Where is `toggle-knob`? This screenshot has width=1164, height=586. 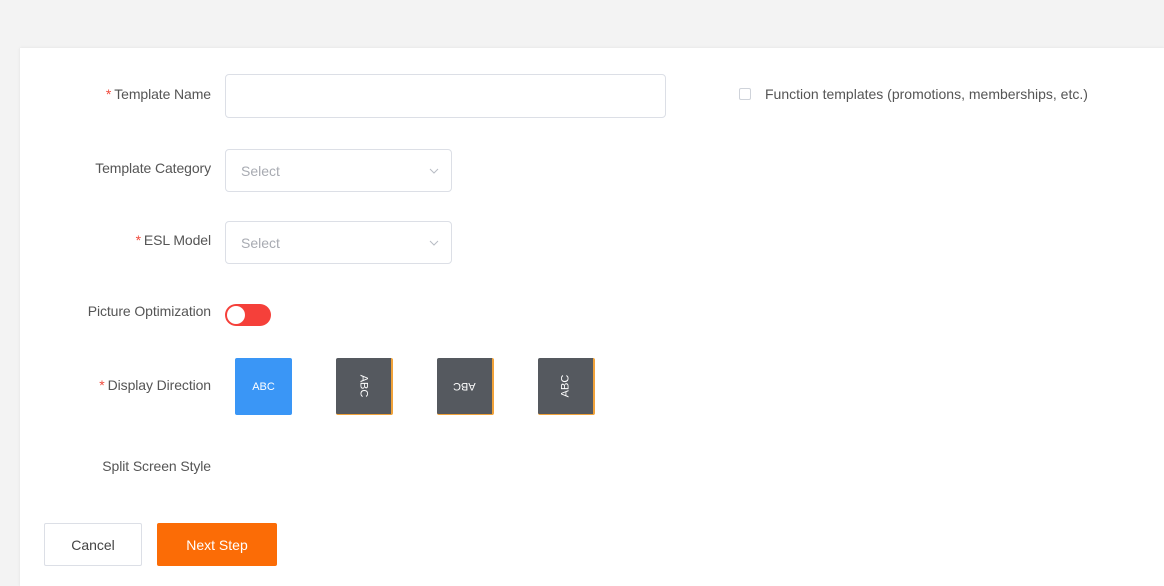
toggle-knob is located at coordinates (236, 315).